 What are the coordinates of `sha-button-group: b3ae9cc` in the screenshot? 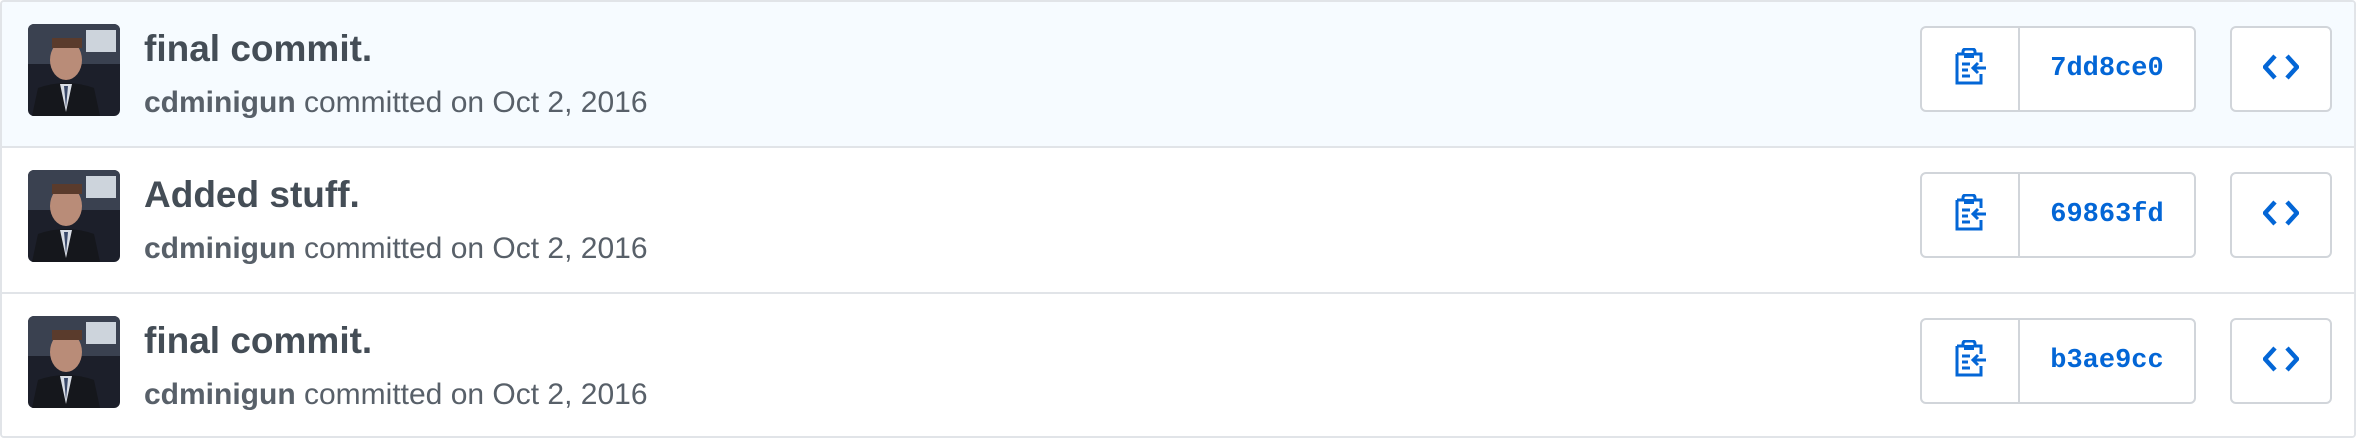 It's located at (2058, 361).